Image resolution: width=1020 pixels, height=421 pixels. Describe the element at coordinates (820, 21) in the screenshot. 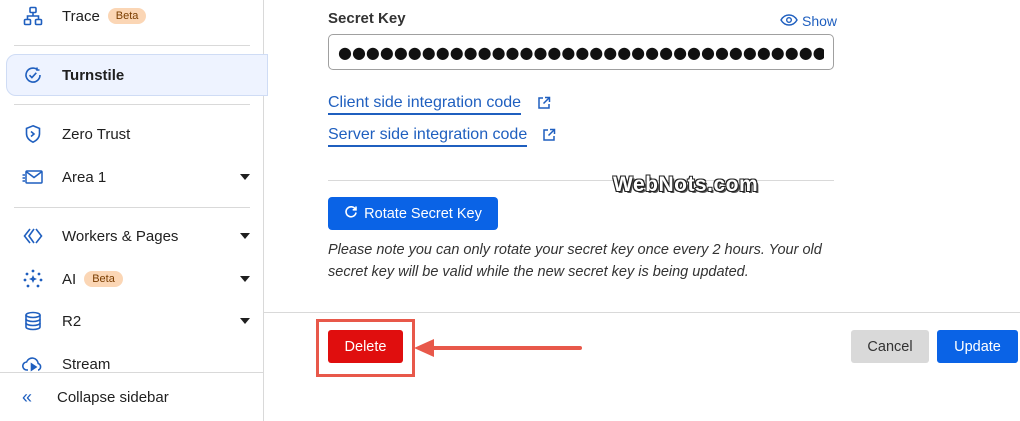

I see `show-label: Show` at that location.